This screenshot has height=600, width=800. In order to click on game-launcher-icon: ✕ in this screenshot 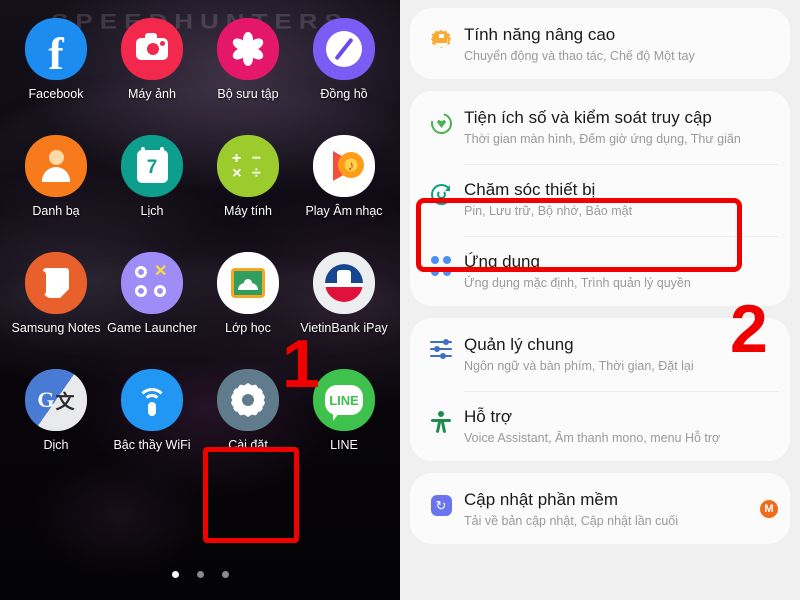, I will do `click(152, 283)`.